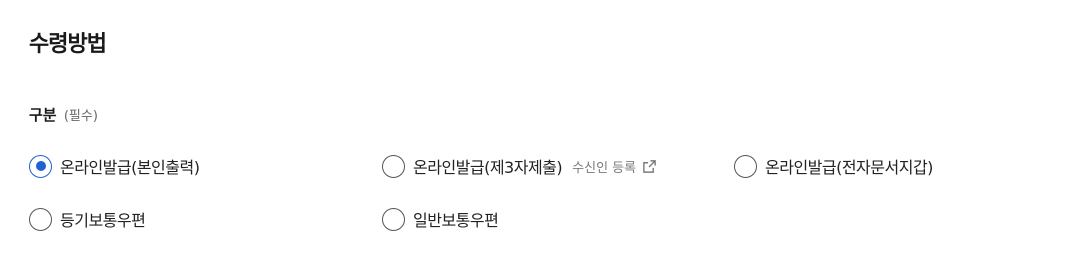  I want to click on radio-button-checked, so click(40, 166).